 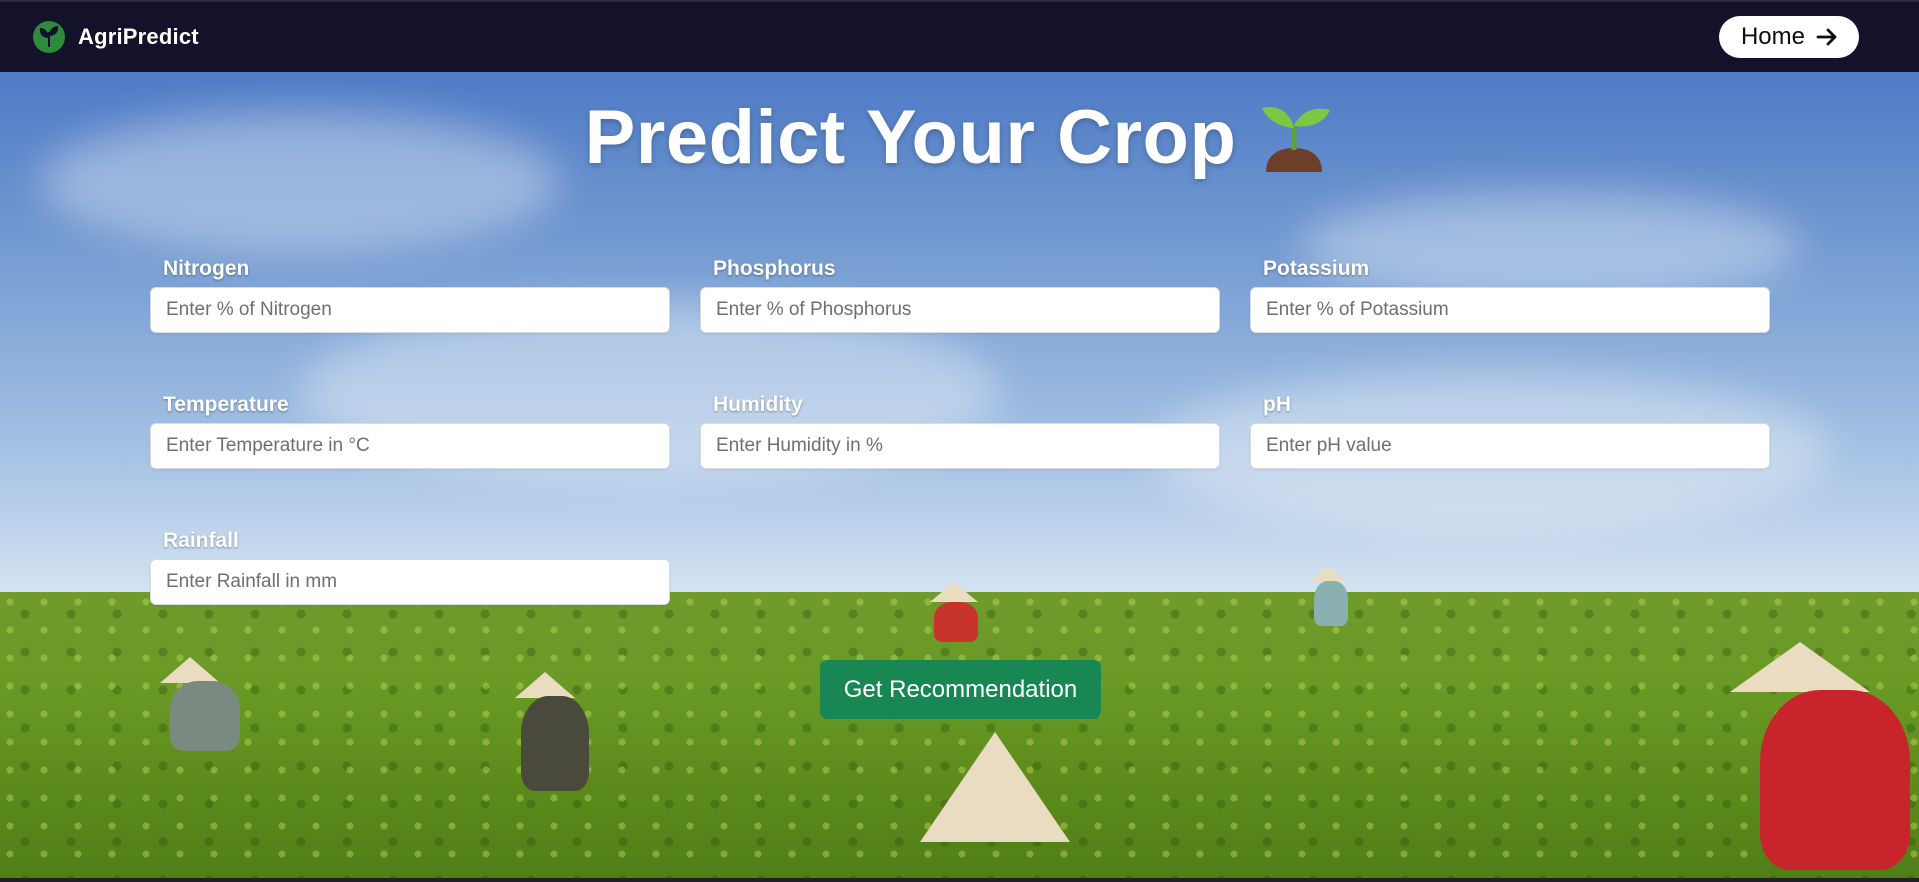 What do you see at coordinates (1510, 310) in the screenshot?
I see `potassium-input` at bounding box center [1510, 310].